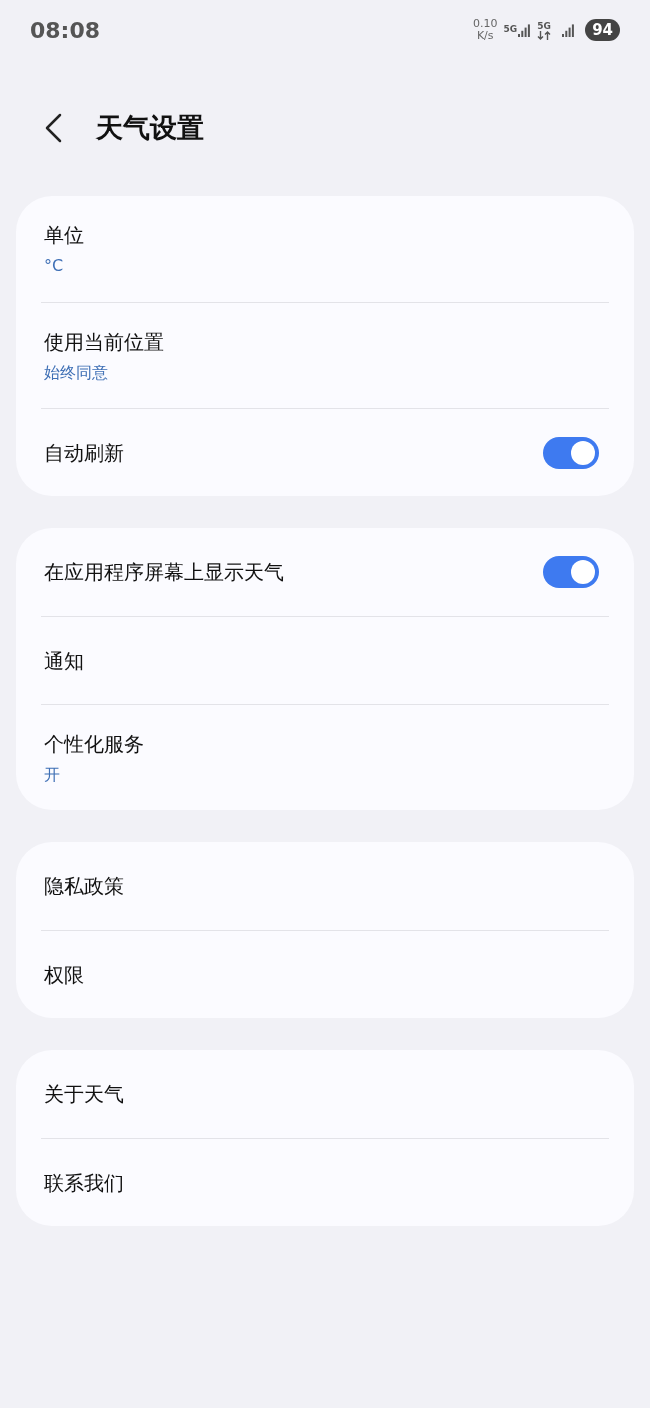 The width and height of the screenshot is (650, 1408). Describe the element at coordinates (64, 975) in the screenshot. I see `item-title: 权限` at that location.